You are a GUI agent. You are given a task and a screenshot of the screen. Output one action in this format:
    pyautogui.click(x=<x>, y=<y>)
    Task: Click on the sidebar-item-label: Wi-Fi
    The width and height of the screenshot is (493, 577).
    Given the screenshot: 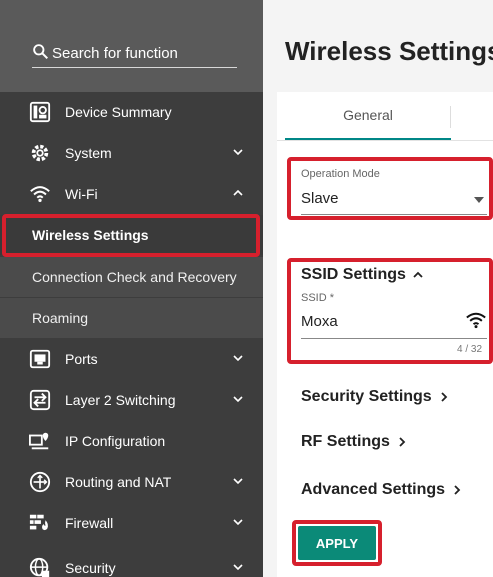 What is the action you would take?
    pyautogui.click(x=81, y=194)
    